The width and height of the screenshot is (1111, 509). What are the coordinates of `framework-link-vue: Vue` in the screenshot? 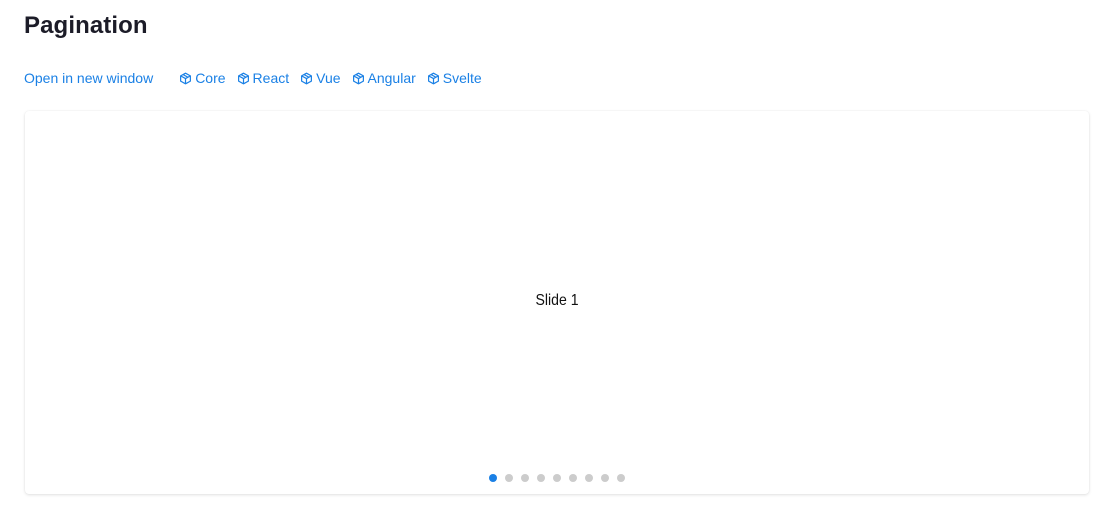 It's located at (320, 78).